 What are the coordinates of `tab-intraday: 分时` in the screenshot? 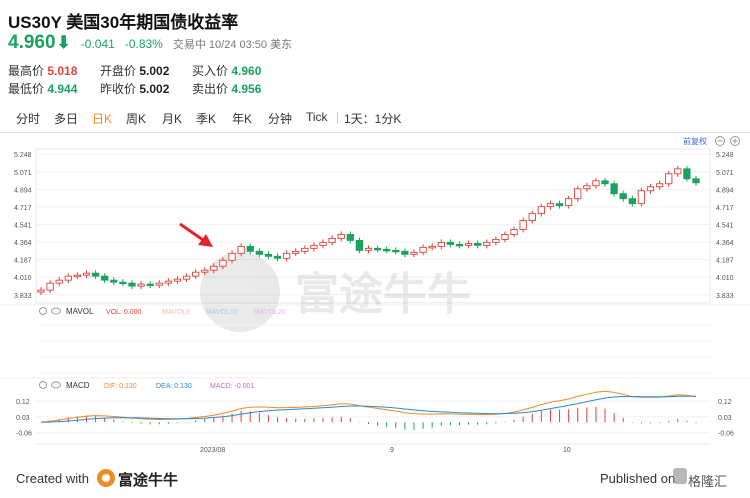 It's located at (28, 118).